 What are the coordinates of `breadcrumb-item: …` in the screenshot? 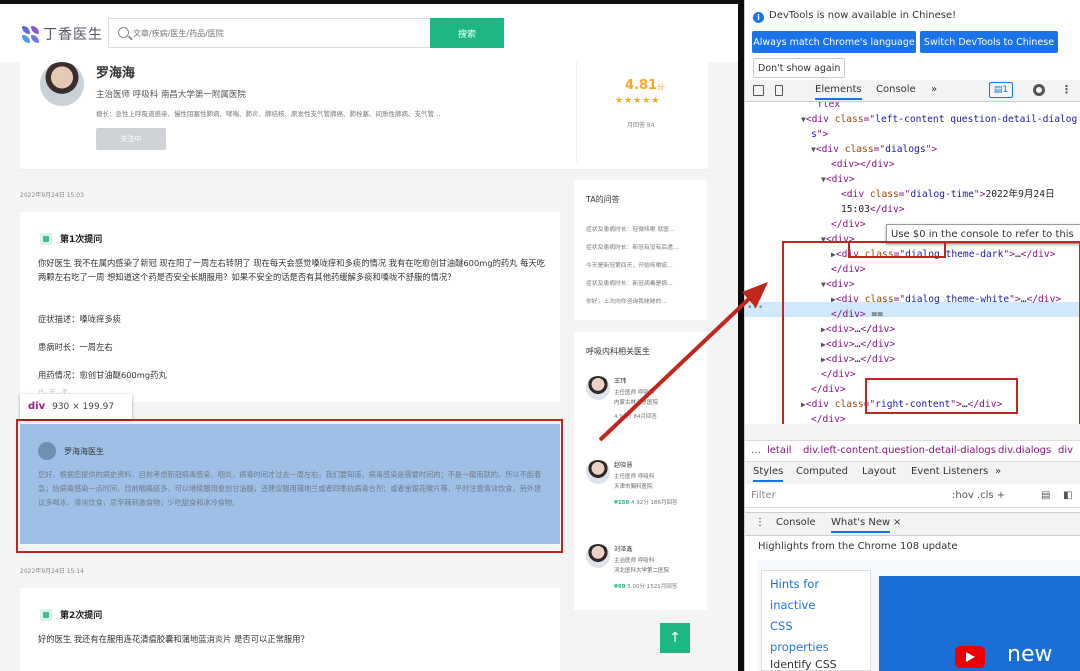 It's located at (756, 450).